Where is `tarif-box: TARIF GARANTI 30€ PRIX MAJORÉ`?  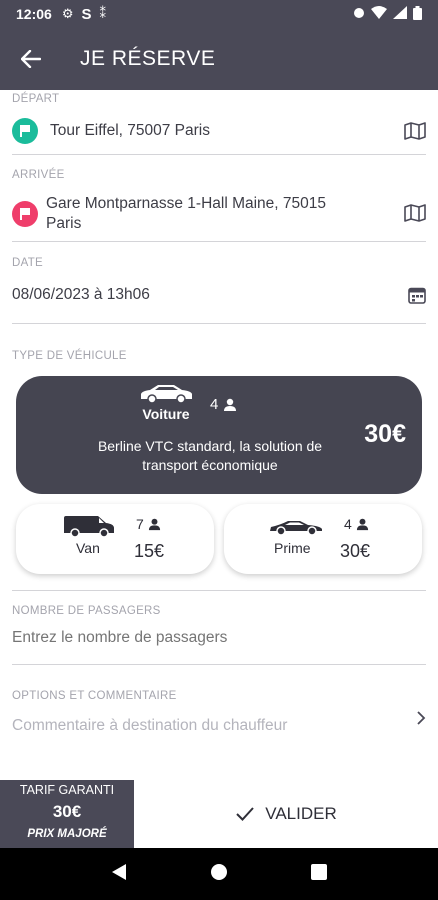 tarif-box: TARIF GARANTI 30€ PRIX MAJORÉ is located at coordinates (67, 814).